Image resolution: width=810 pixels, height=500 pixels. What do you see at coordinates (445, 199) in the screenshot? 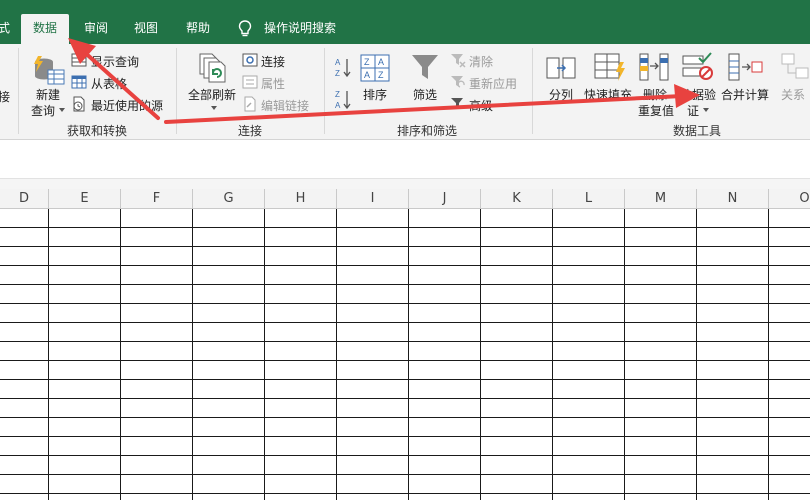
I see `column-header-j: J` at bounding box center [445, 199].